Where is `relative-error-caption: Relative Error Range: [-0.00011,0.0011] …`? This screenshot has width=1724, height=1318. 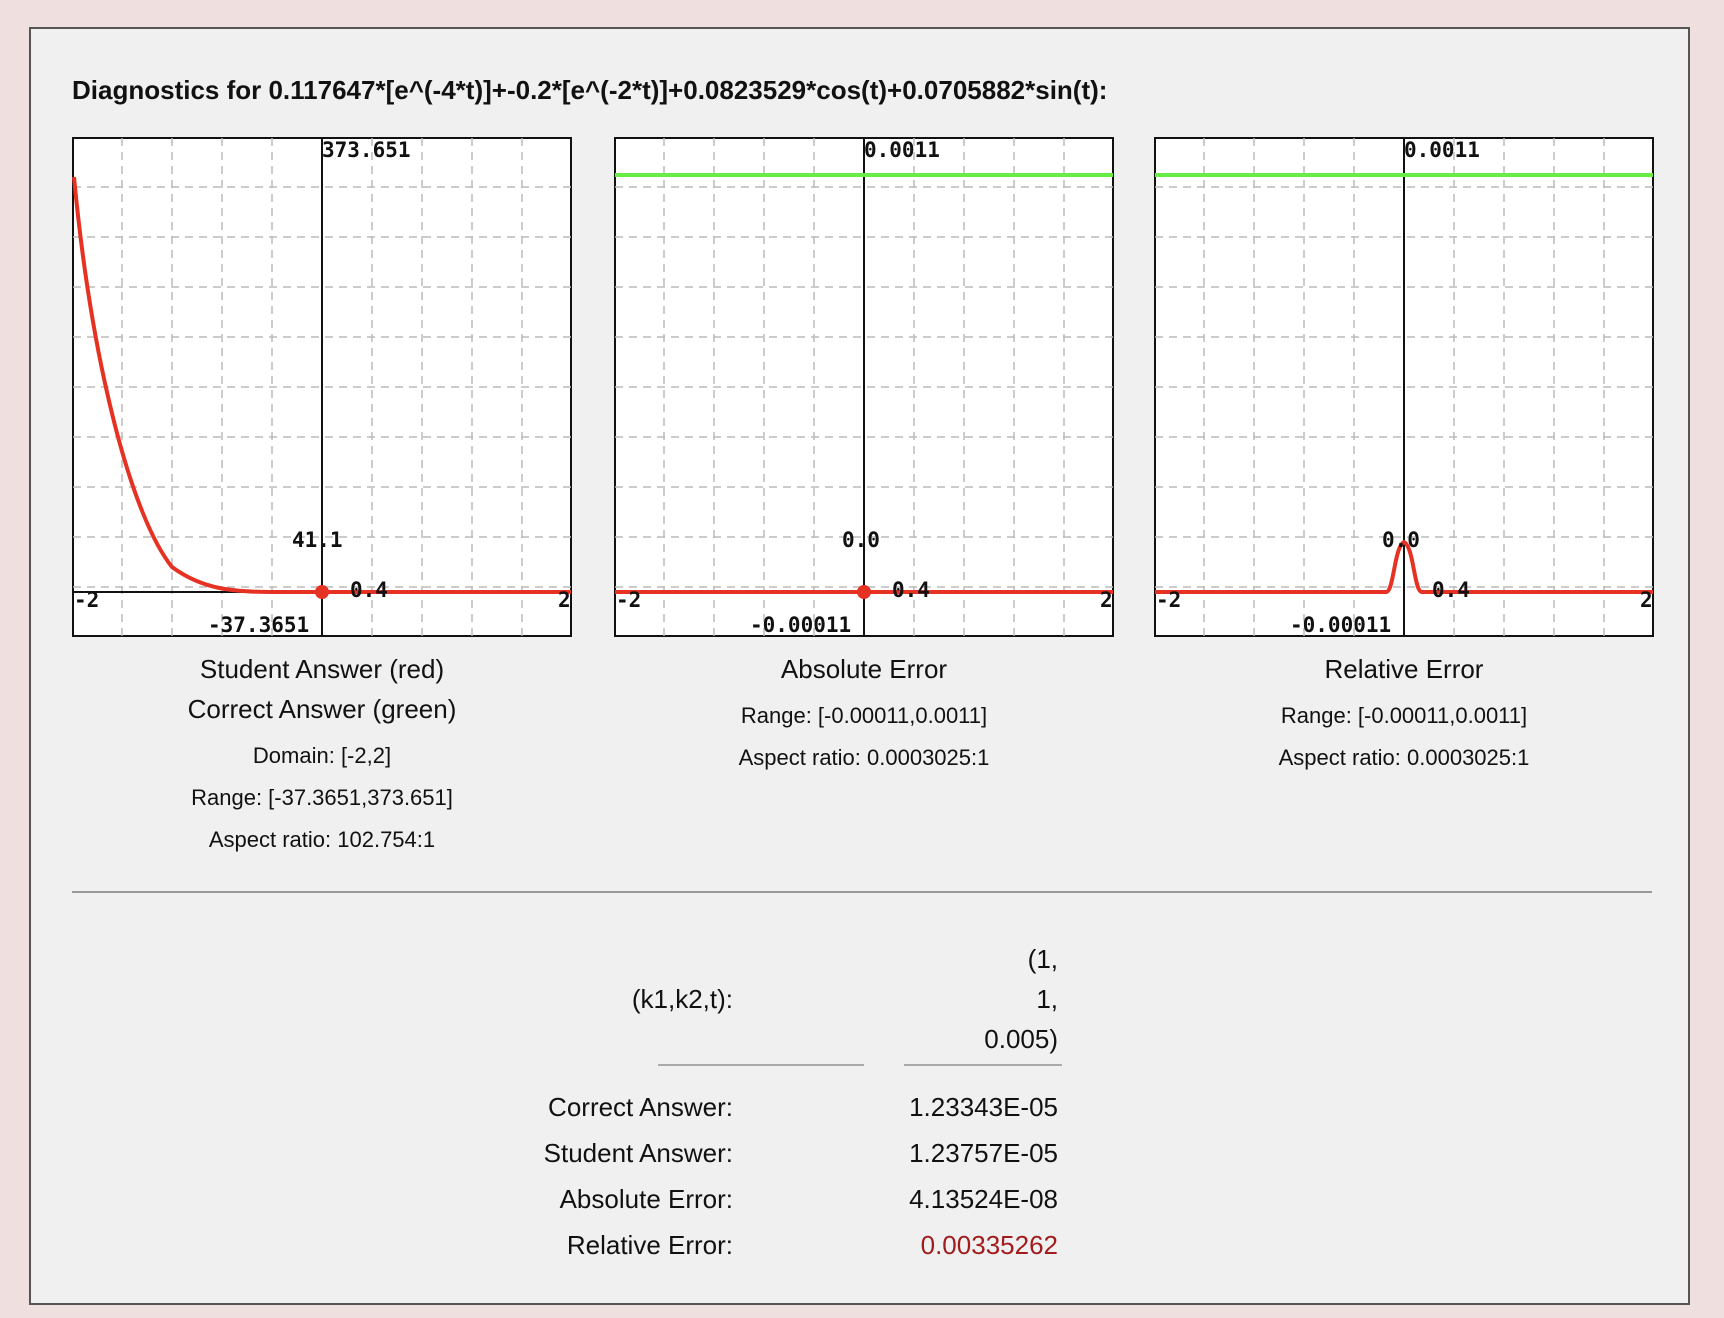
relative-error-caption: Relative Error Range: [-0.00011,0.0011] … is located at coordinates (1404, 714).